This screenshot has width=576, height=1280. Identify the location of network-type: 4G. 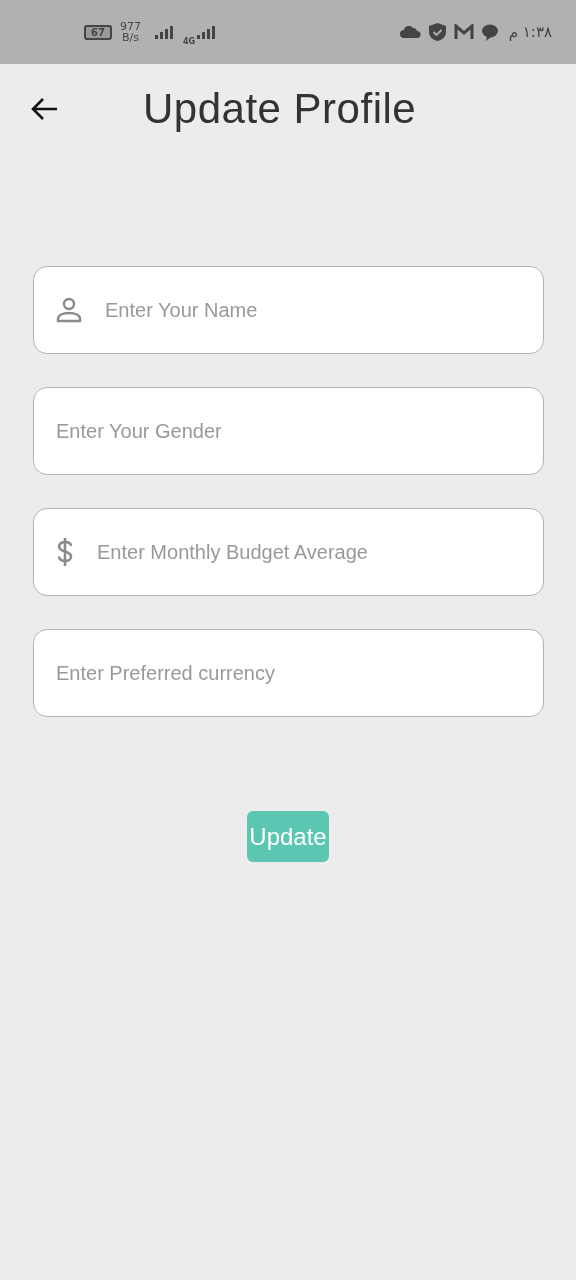
(189, 41).